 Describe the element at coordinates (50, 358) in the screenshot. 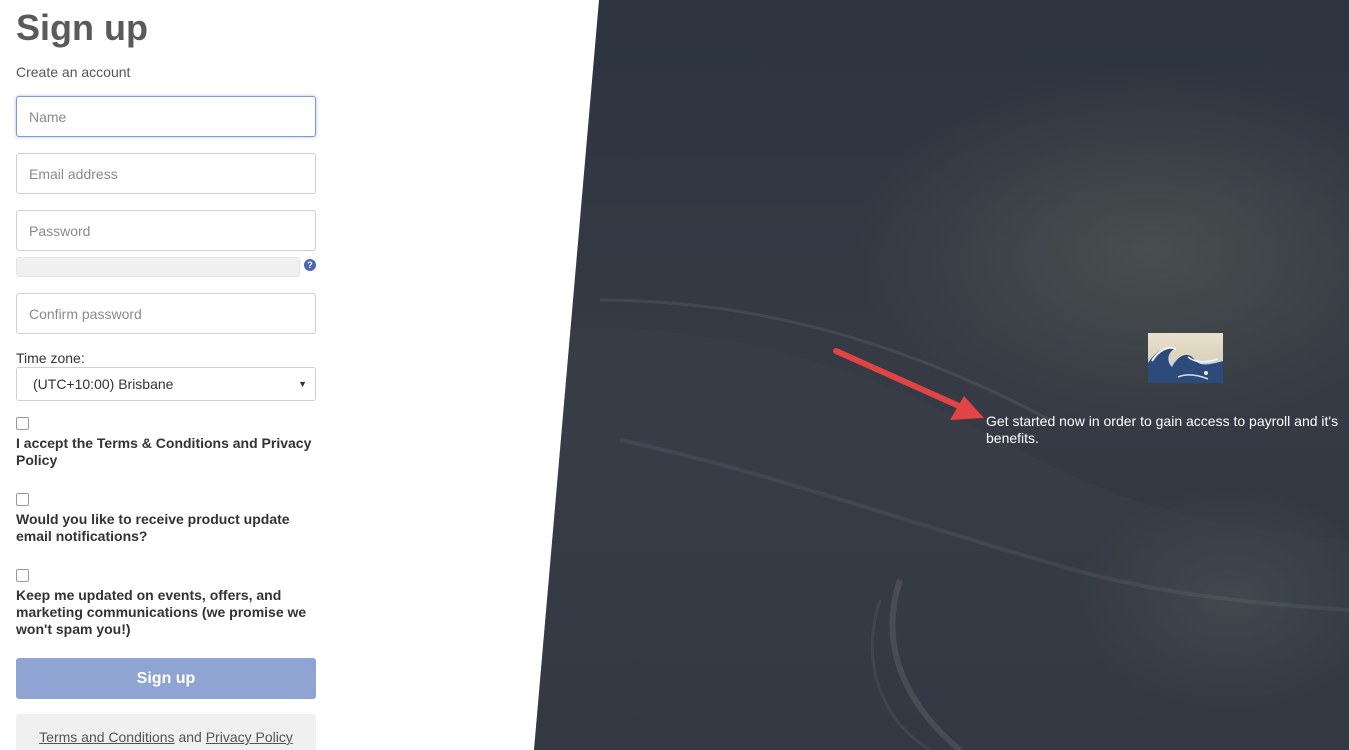

I see `timezone-label: Time zone:` at that location.